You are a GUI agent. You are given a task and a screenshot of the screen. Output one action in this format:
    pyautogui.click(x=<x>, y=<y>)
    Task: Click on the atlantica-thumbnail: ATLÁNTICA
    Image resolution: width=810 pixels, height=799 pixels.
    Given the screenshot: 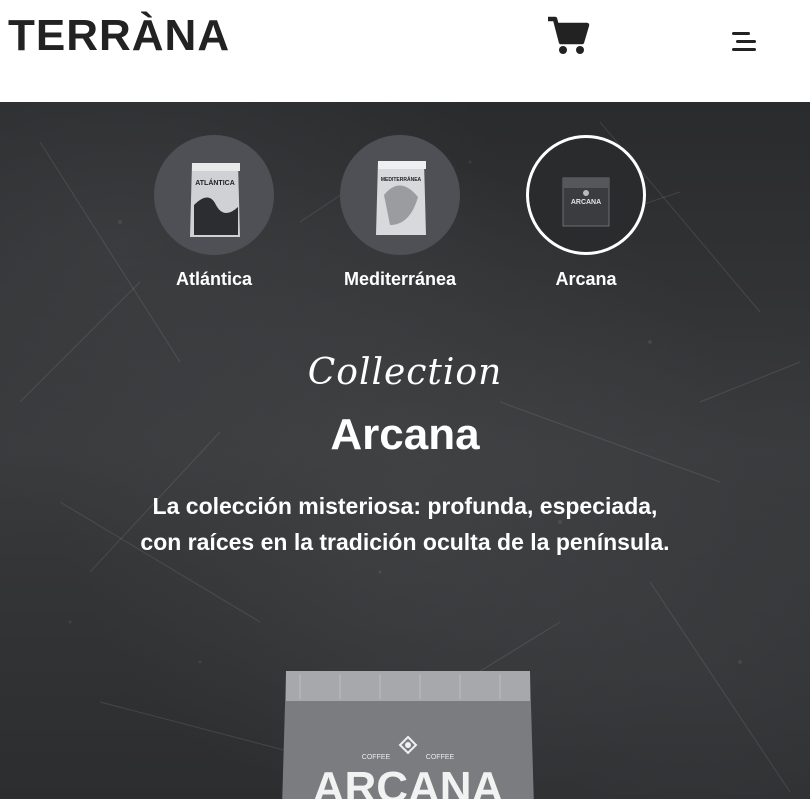 What is the action you would take?
    pyautogui.click(x=214, y=195)
    